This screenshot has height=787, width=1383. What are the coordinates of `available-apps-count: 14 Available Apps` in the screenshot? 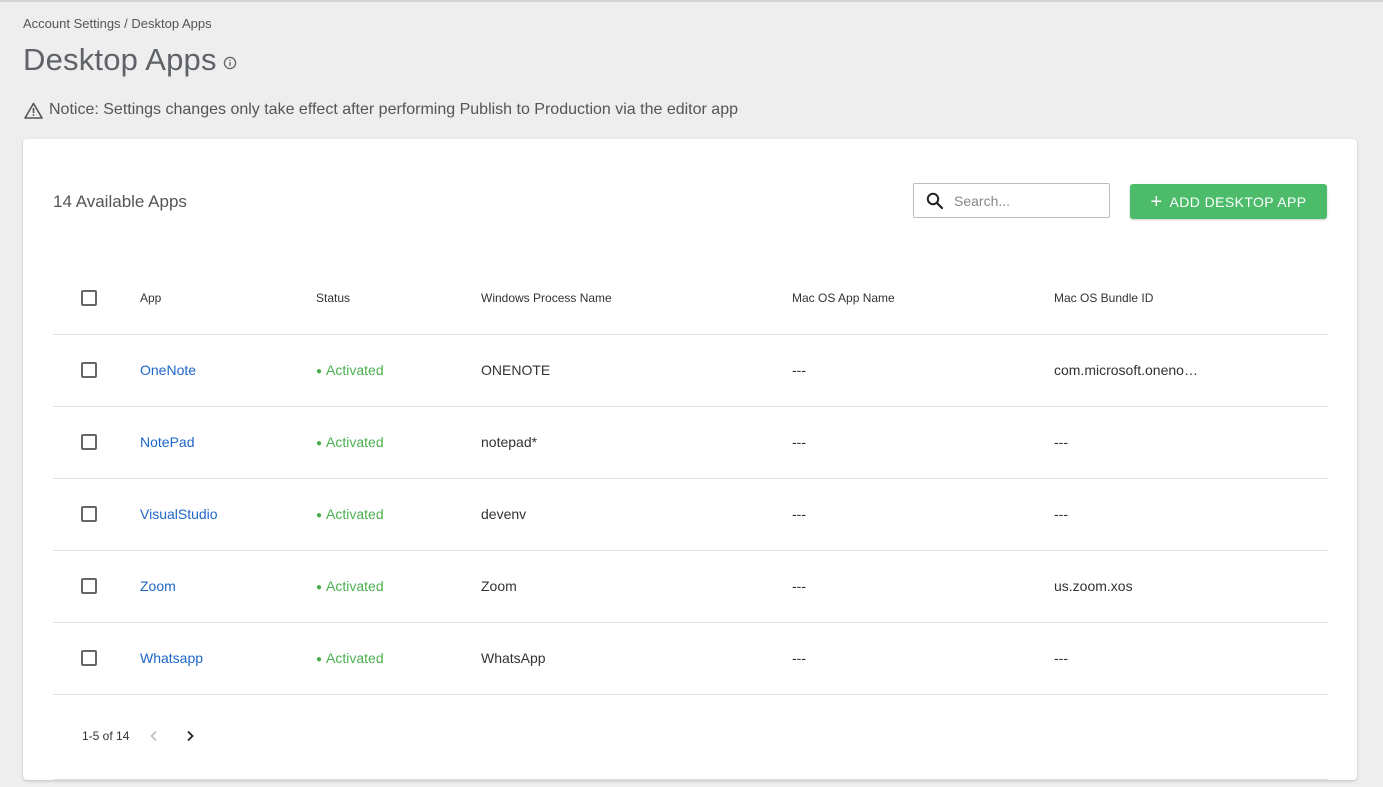 It's located at (120, 201).